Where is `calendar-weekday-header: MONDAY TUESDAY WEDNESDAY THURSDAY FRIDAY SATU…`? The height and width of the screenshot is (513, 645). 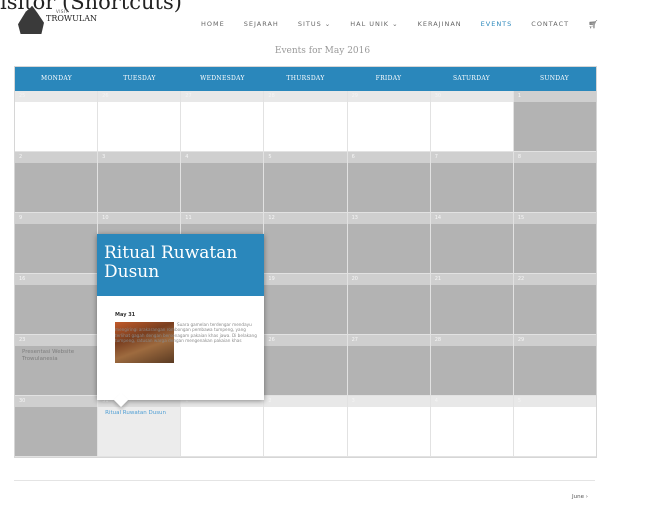 calendar-weekday-header: MONDAY TUESDAY WEDNESDAY THURSDAY FRIDAY SATU… is located at coordinates (305, 79).